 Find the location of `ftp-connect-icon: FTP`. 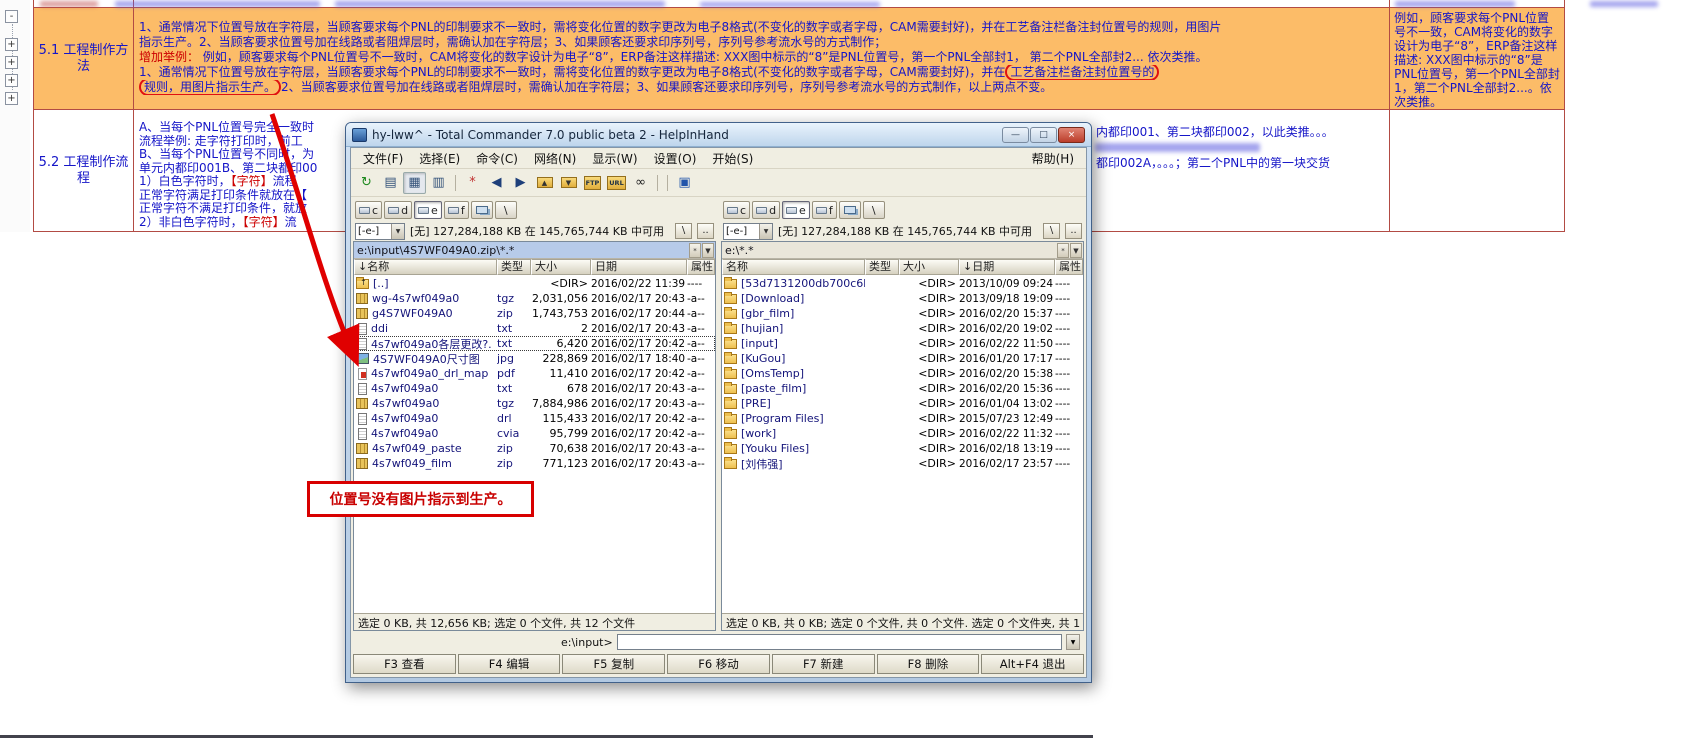

ftp-connect-icon: FTP is located at coordinates (592, 183).